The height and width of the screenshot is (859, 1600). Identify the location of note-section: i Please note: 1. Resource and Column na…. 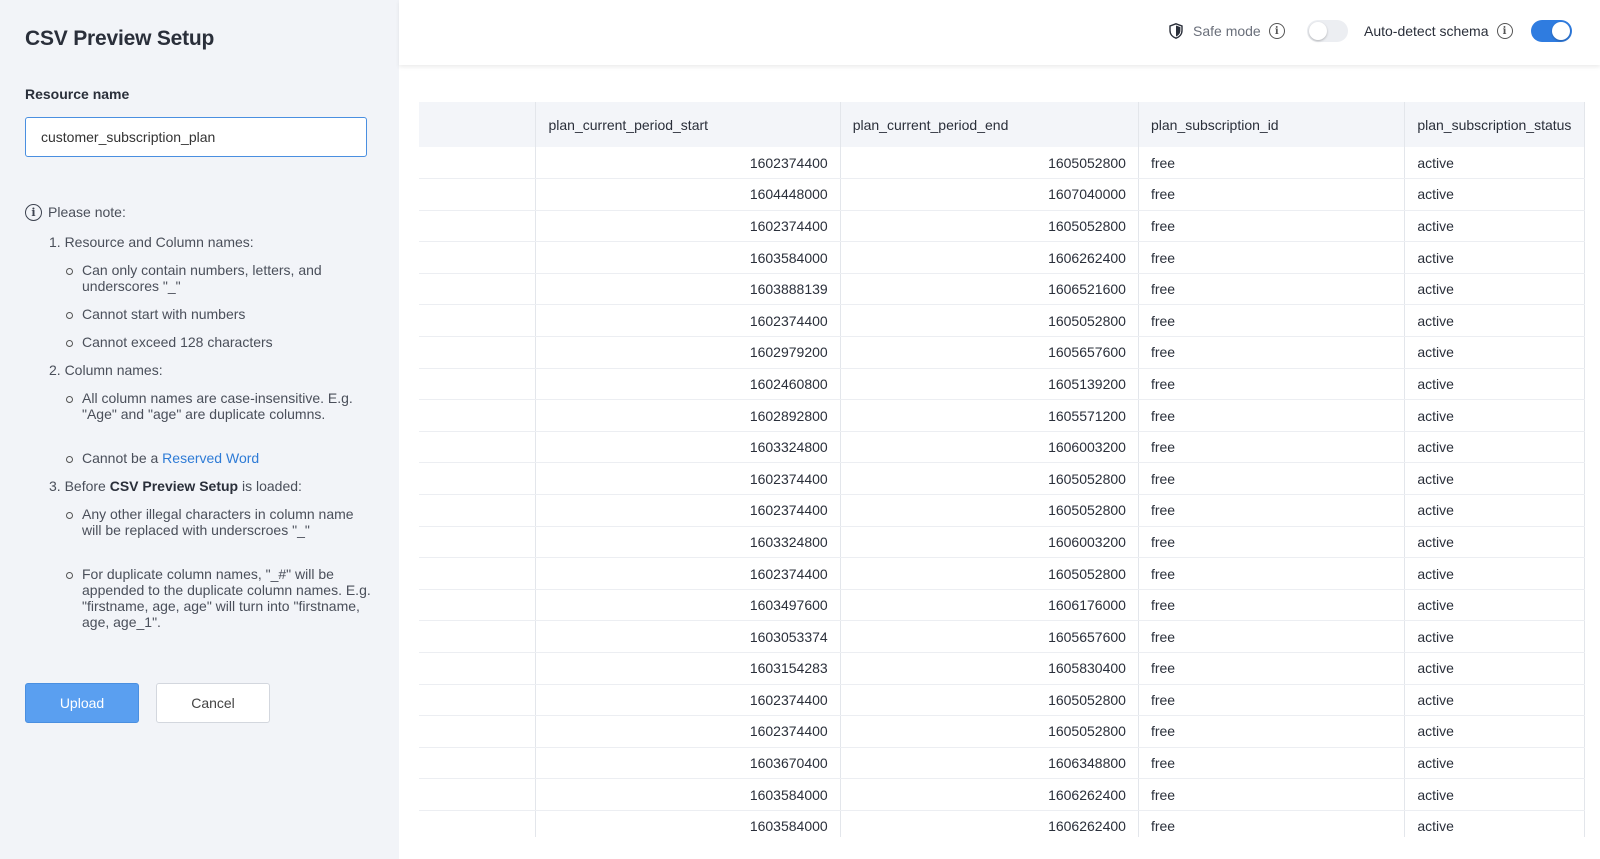
(200, 416).